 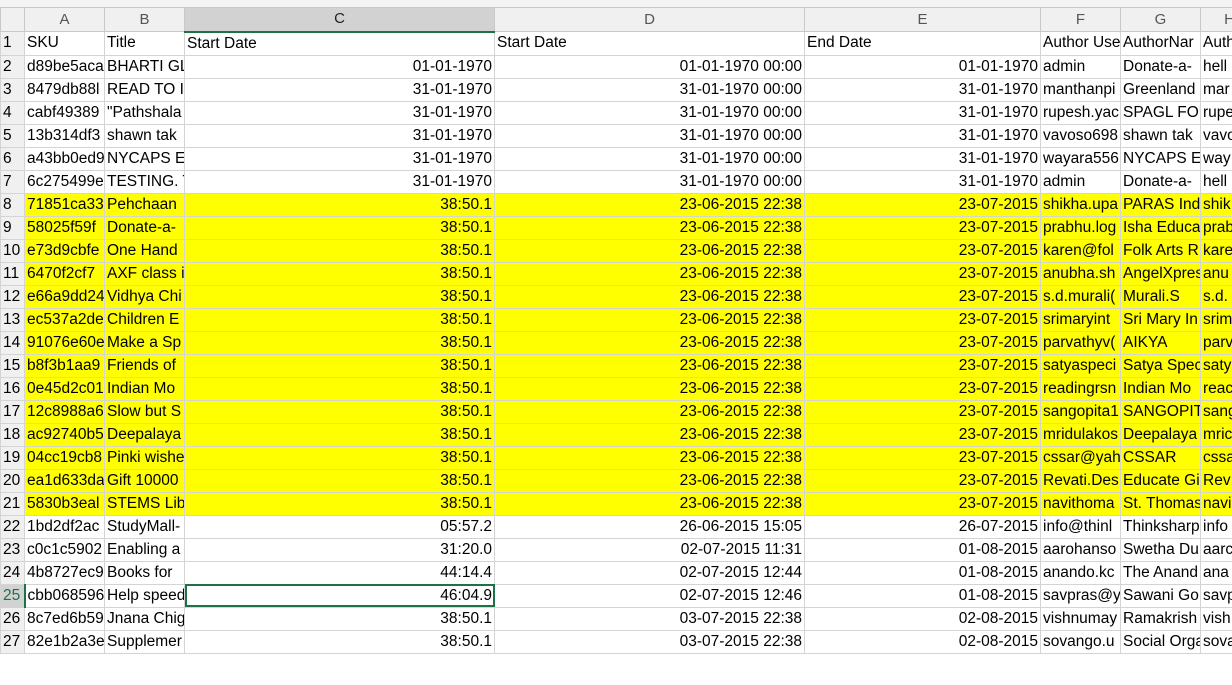 I want to click on row-header: 24, so click(x=12, y=572).